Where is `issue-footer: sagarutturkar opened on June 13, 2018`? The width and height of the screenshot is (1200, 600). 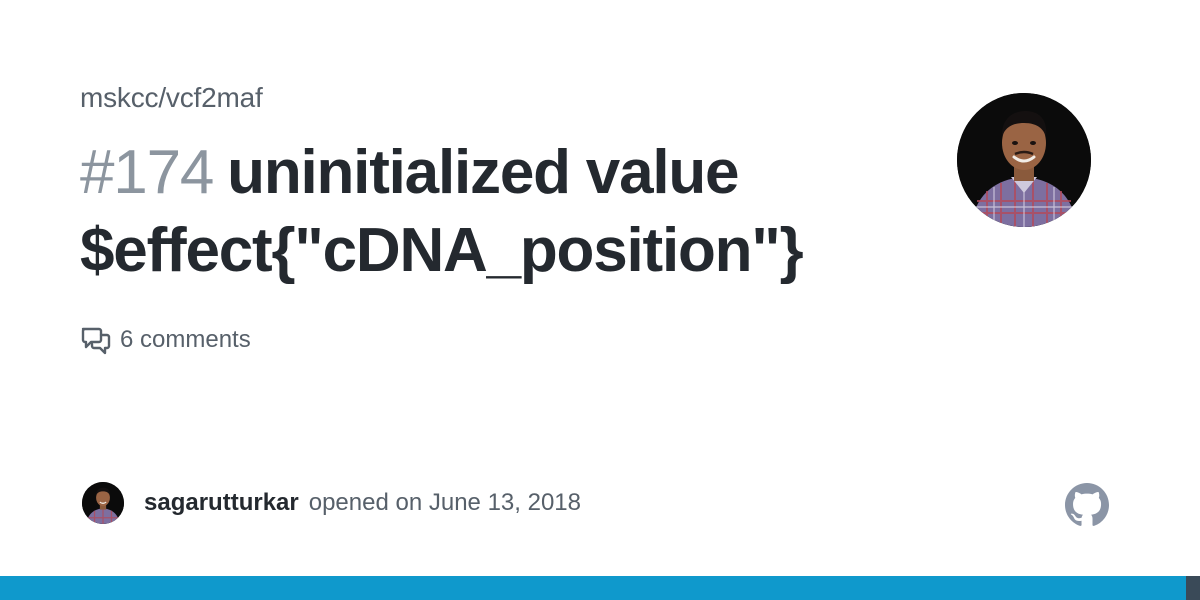 issue-footer: sagarutturkar opened on June 13, 2018 is located at coordinates (331, 503).